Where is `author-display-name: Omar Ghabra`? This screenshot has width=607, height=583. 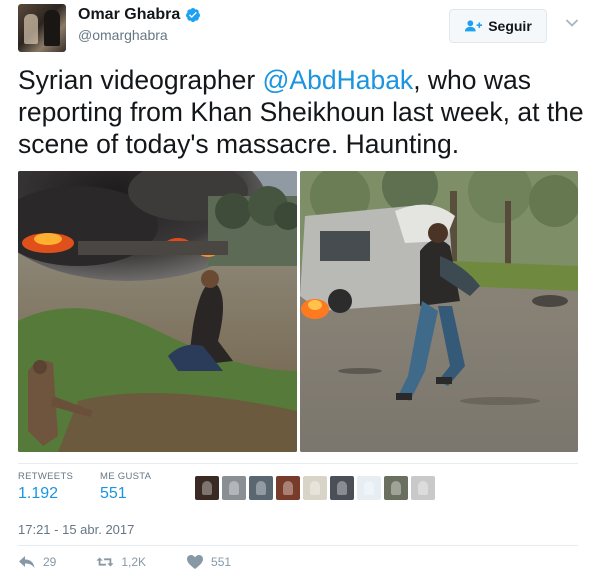
author-display-name: Omar Ghabra is located at coordinates (139, 15).